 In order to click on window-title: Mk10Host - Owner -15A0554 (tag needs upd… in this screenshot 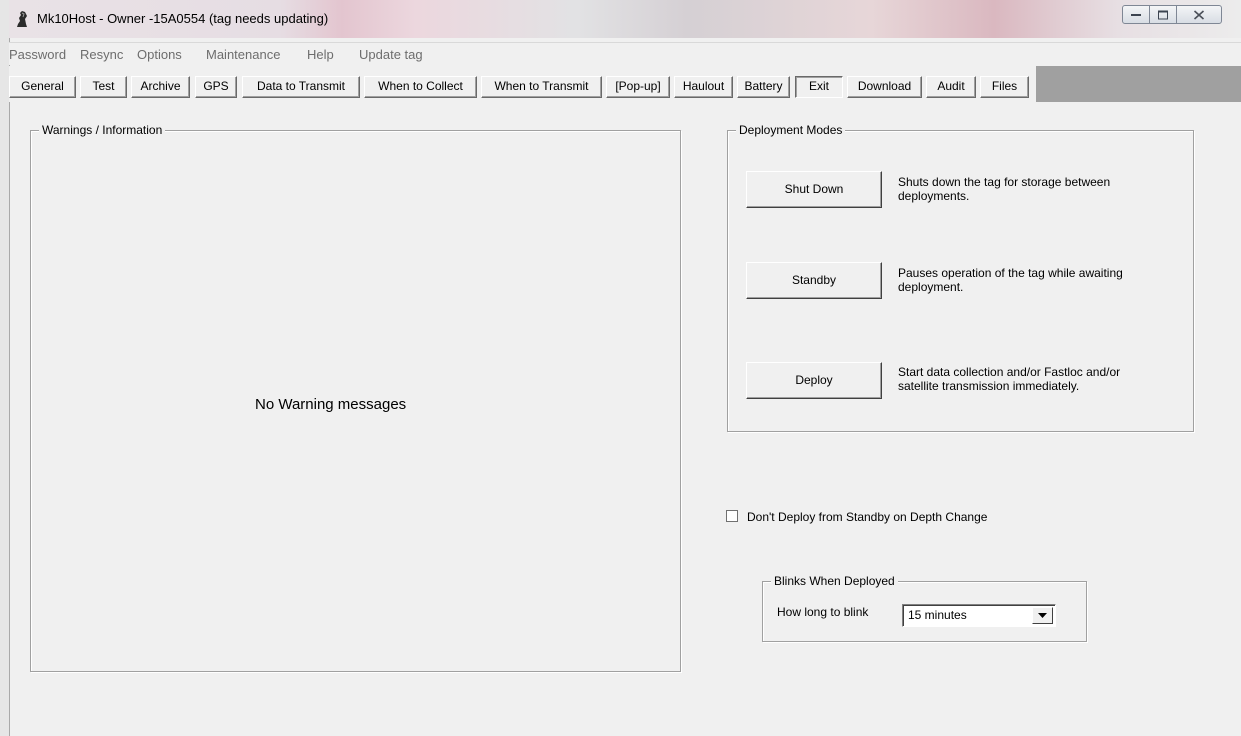, I will do `click(183, 18)`.